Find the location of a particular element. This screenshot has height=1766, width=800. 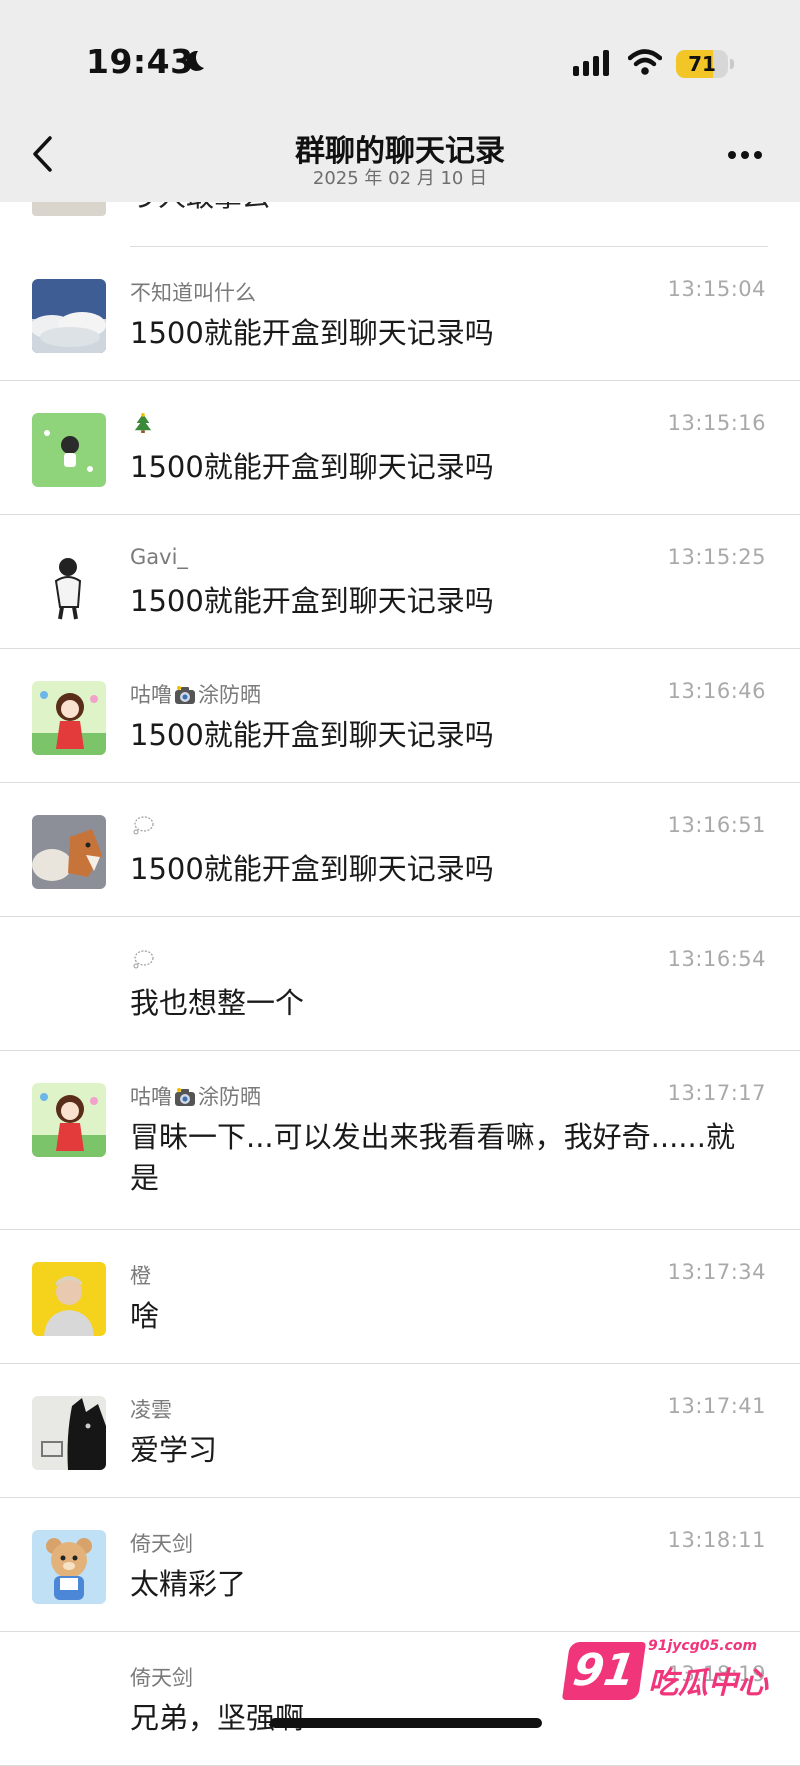

message-item: 橙 13:17:34 啥 is located at coordinates (400, 1297).